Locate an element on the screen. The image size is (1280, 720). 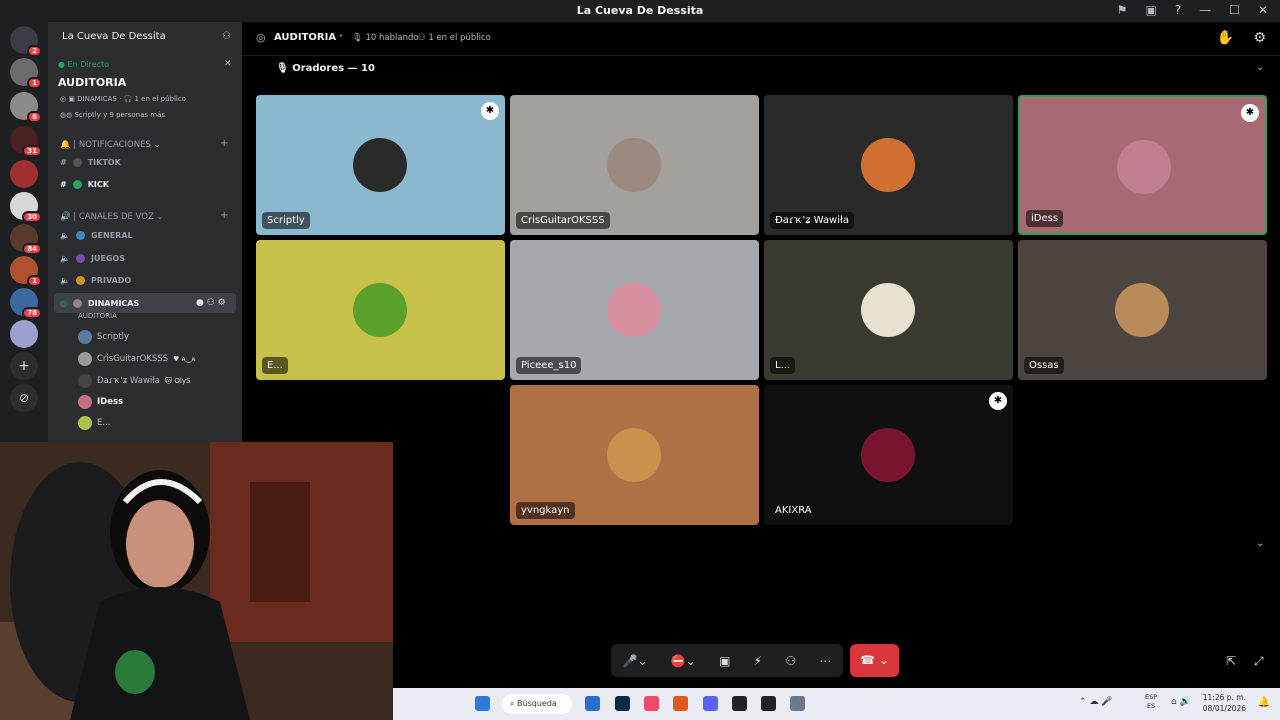
channel-label: PRIVADO is located at coordinates (111, 280).